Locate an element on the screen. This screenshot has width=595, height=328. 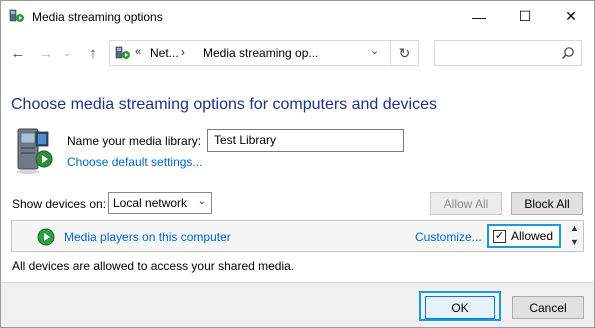
chevron-down-icon: ⌄ is located at coordinates (201, 201).